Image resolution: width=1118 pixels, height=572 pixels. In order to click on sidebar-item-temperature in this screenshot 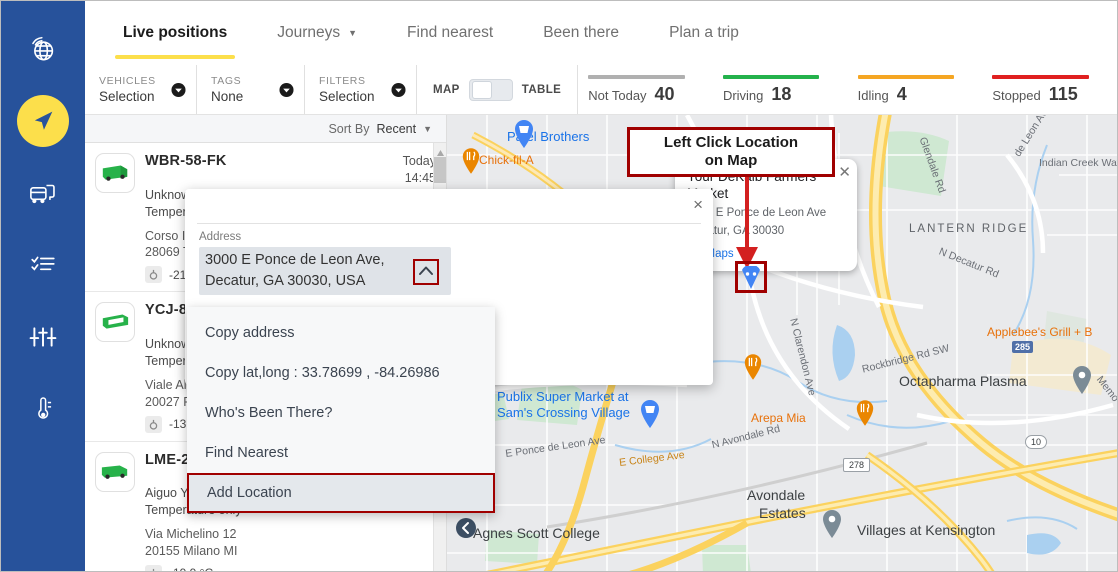, I will do `click(43, 409)`.